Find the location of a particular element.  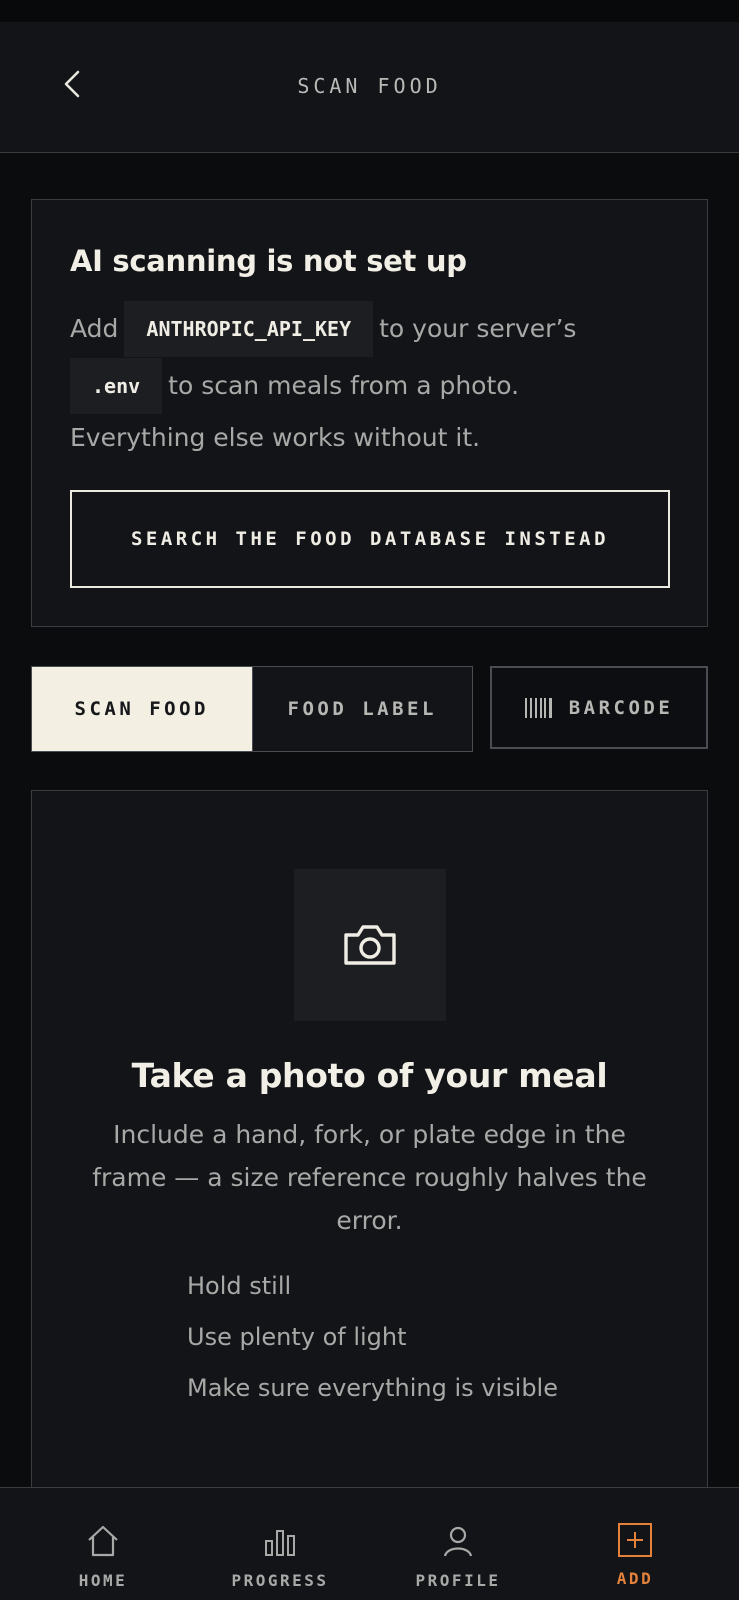

env-code: .env is located at coordinates (116, 385).